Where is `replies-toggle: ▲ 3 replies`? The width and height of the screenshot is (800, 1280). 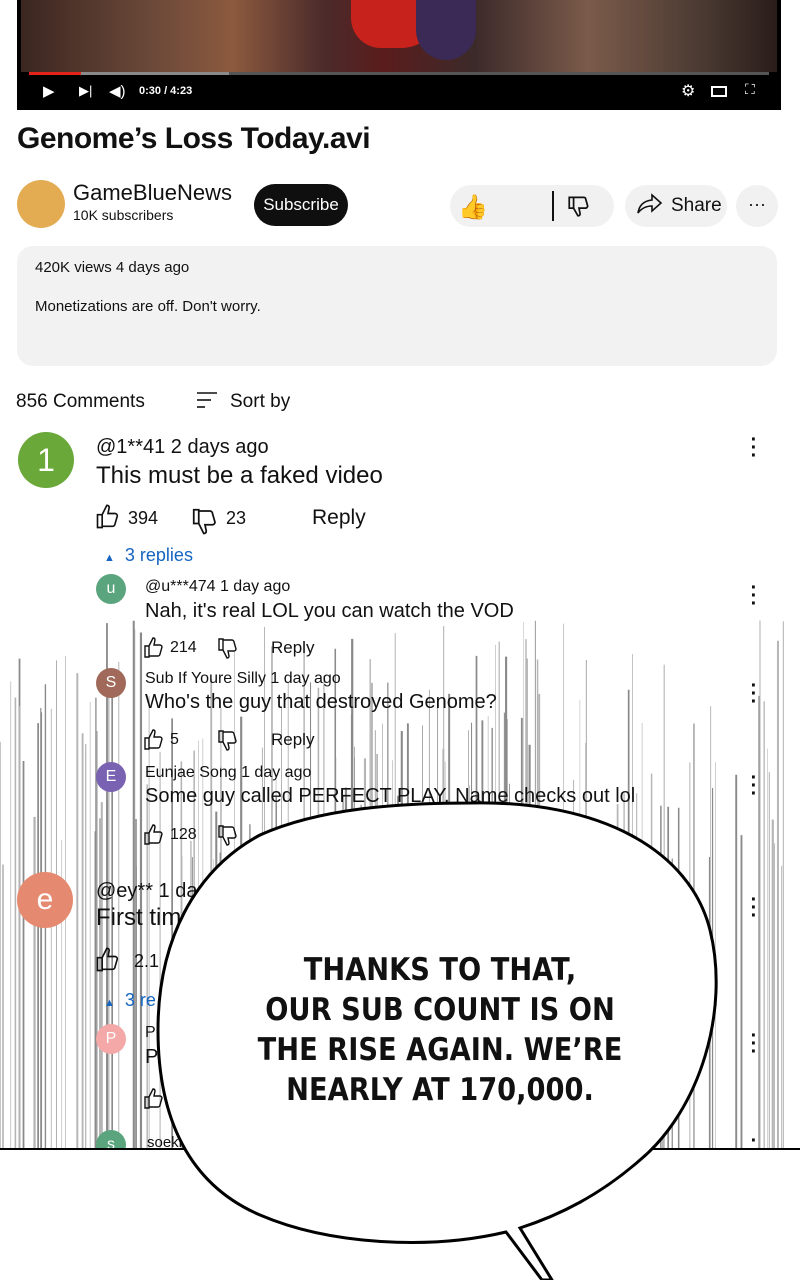 replies-toggle: ▲ 3 replies is located at coordinates (148, 555).